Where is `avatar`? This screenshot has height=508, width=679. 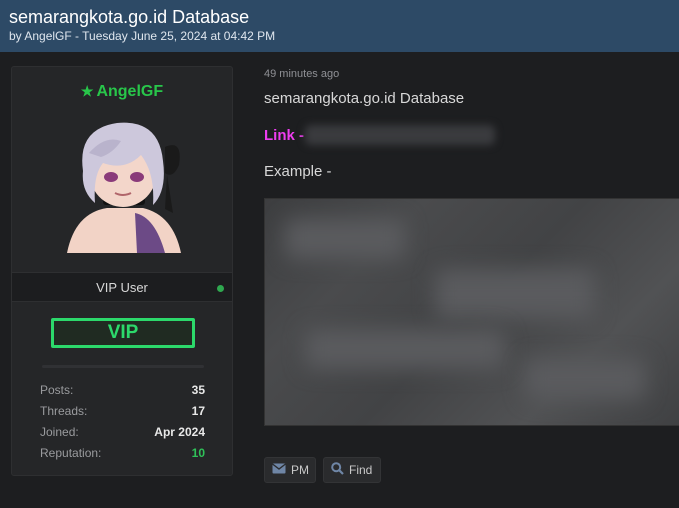 avatar is located at coordinates (123, 183).